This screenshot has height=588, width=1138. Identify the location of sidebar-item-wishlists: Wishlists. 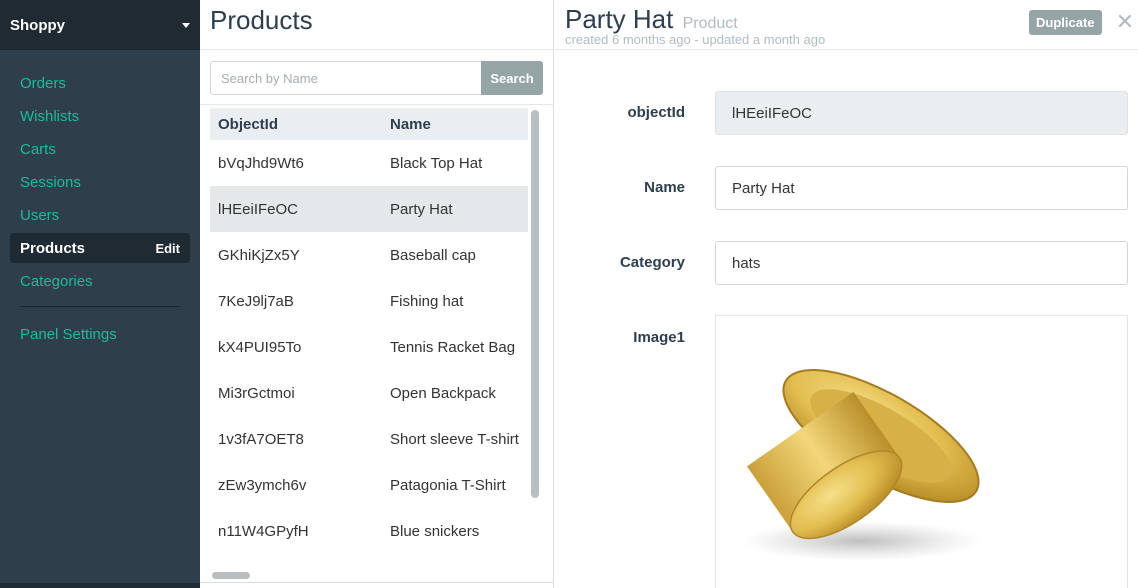
(100, 116).